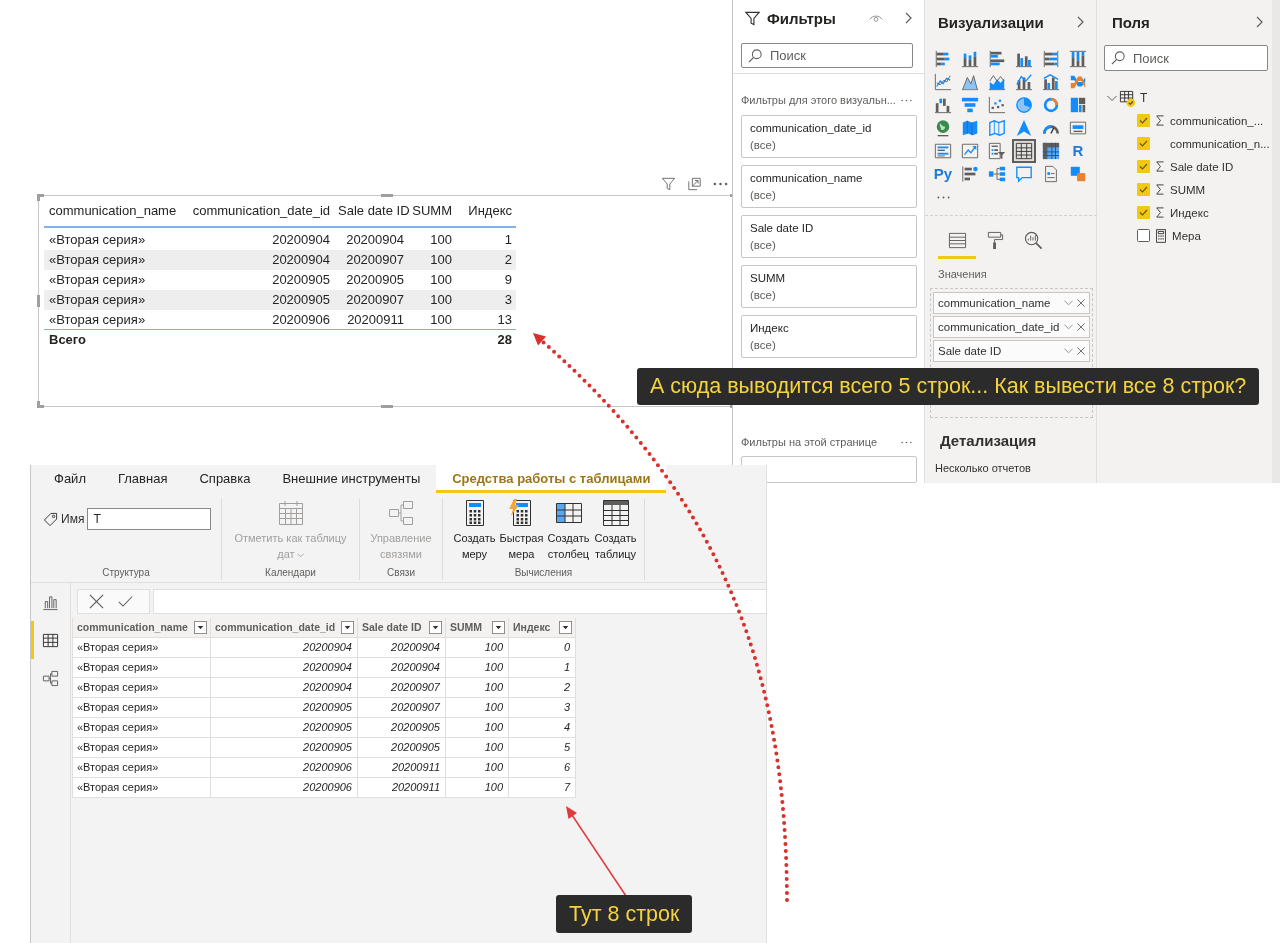 This screenshot has width=1280, height=943. I want to click on field-name: Sale date ID, so click(1202, 166).